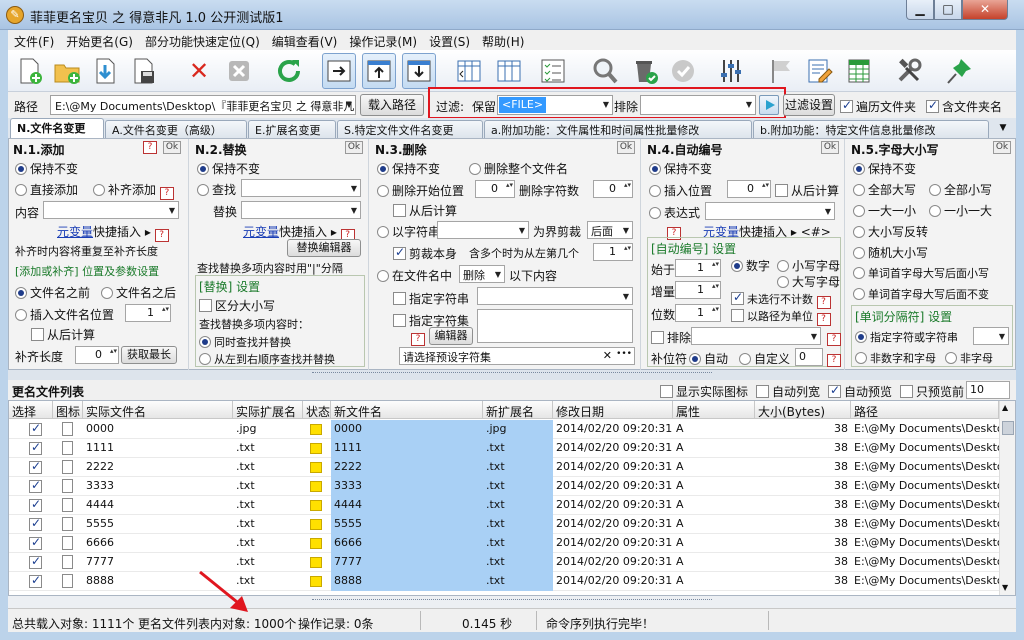 Image resolution: width=1024 pixels, height=640 pixels. What do you see at coordinates (449, 40) in the screenshot?
I see `menu-settings: 设置(S)` at bounding box center [449, 40].